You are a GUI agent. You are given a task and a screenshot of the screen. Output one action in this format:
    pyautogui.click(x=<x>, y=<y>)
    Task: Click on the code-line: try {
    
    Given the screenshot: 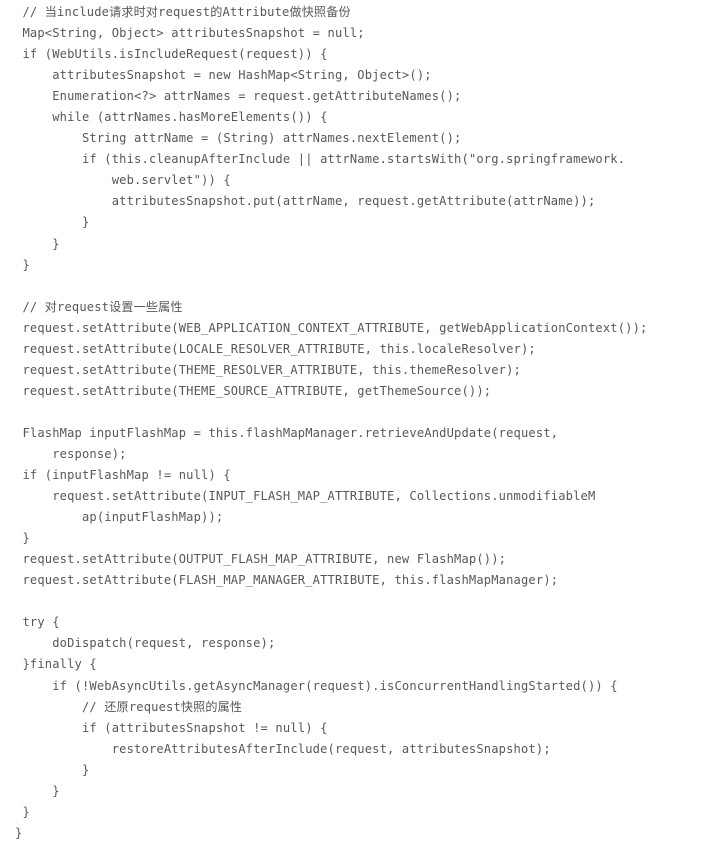 What is the action you would take?
    pyautogui.click(x=37, y=622)
    